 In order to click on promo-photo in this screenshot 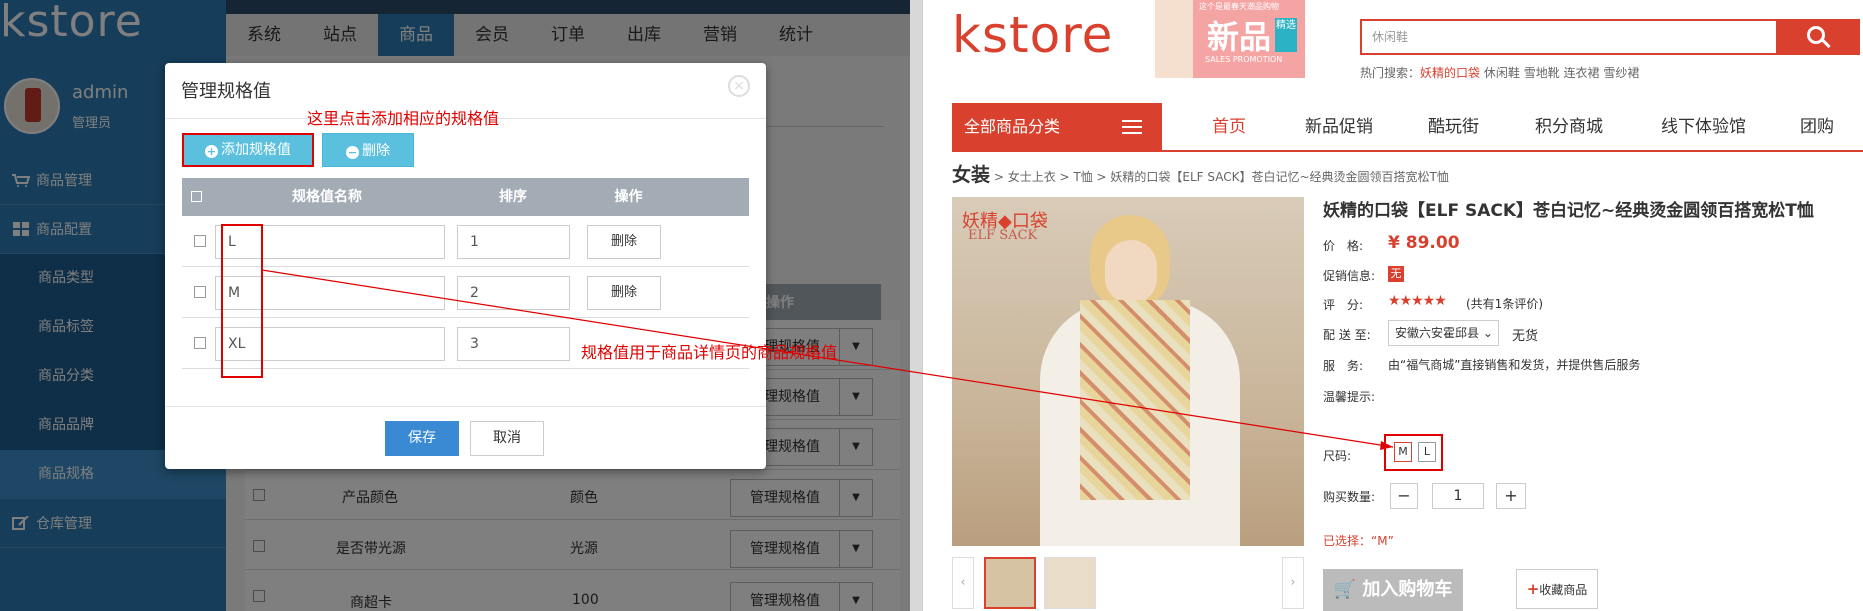, I will do `click(1174, 39)`.